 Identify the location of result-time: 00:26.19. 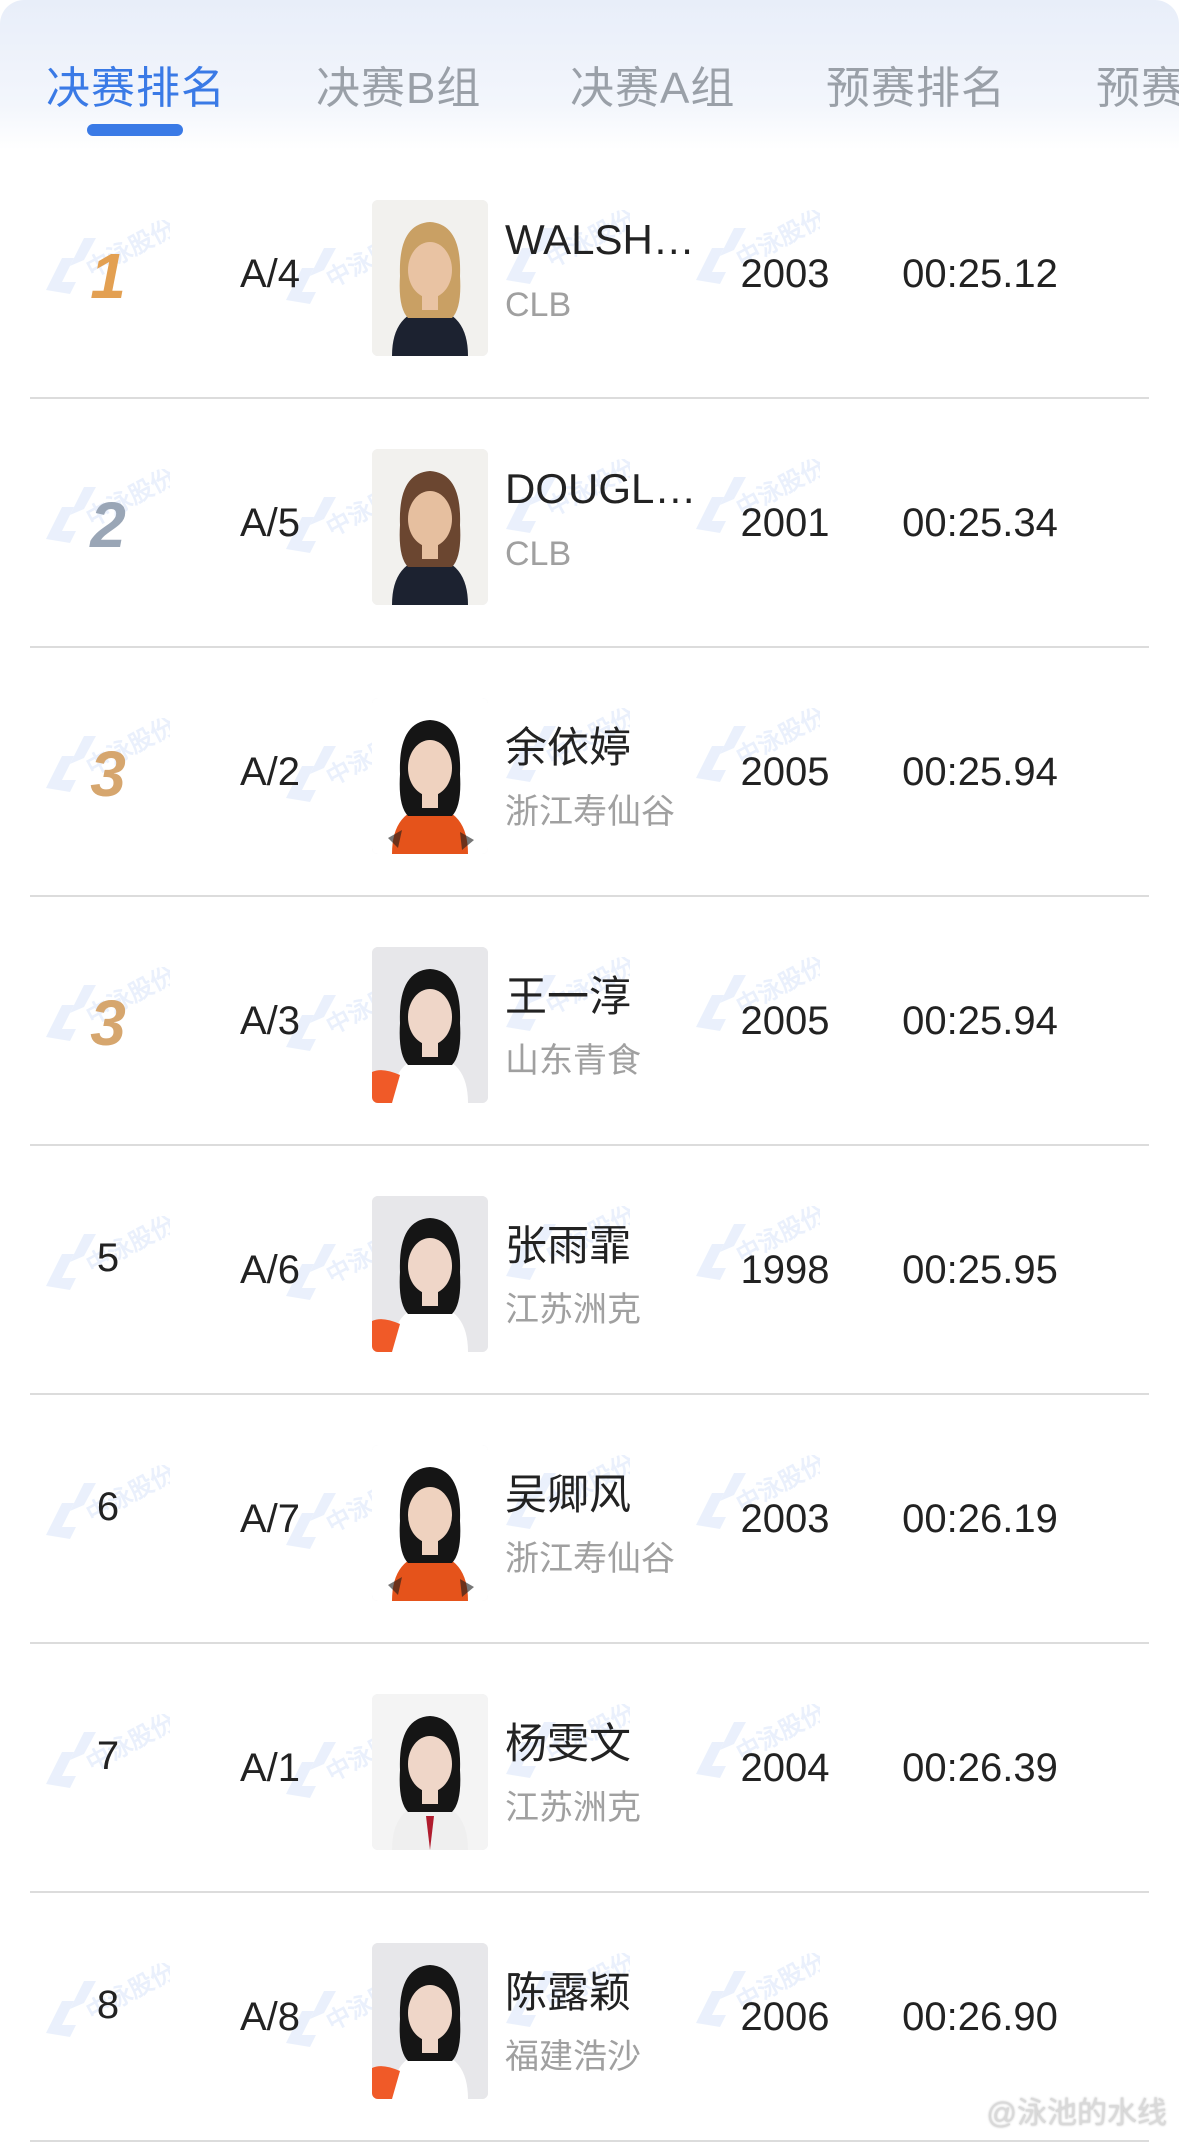
(980, 1519).